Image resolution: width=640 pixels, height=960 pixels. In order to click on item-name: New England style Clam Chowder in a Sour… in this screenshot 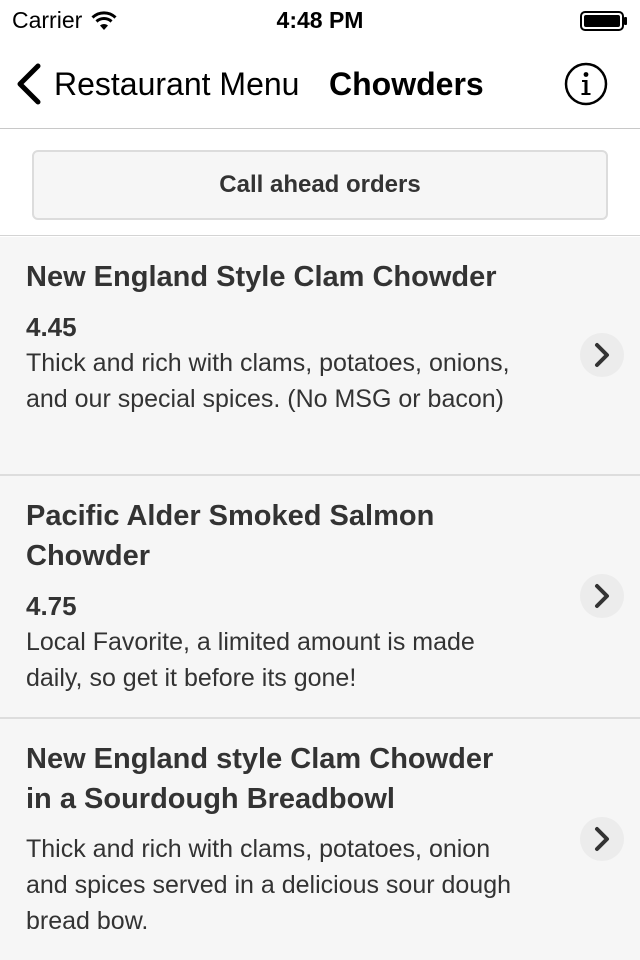, I will do `click(260, 779)`.